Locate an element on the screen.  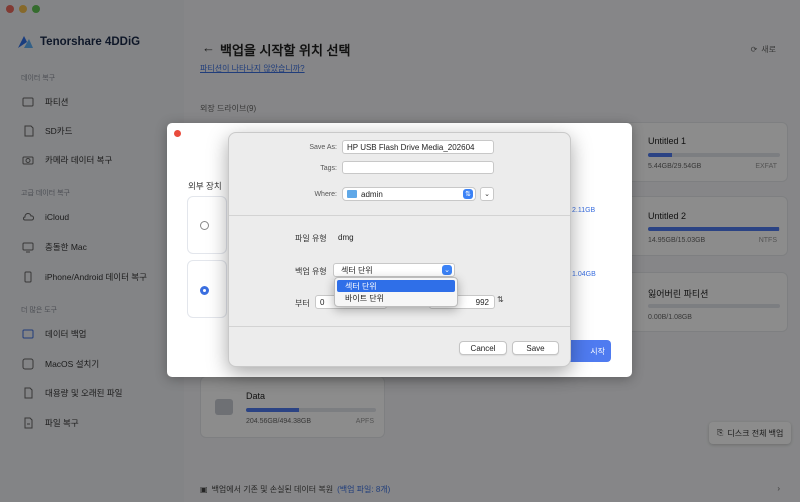
backup-type-menu: 섹터 단위 바이트 단위 is located at coordinates (396, 292).